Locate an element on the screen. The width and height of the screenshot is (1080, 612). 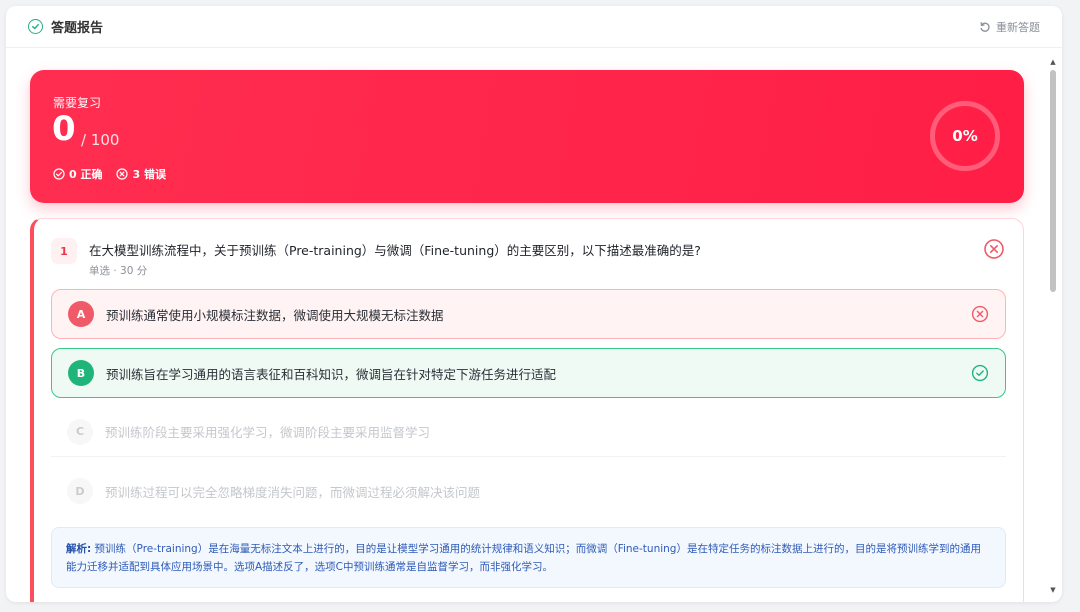
score-value: 0 is located at coordinates (64, 129).